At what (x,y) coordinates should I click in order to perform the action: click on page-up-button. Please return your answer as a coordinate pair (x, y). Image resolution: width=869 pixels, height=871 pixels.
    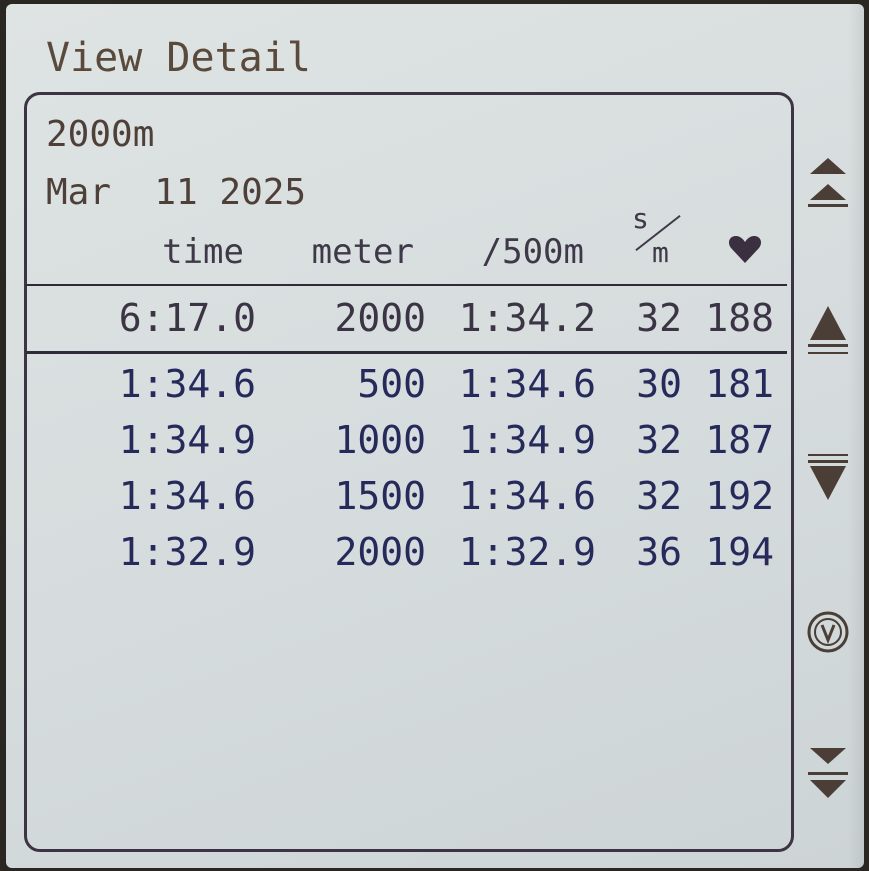
    Looking at the image, I should click on (828, 184).